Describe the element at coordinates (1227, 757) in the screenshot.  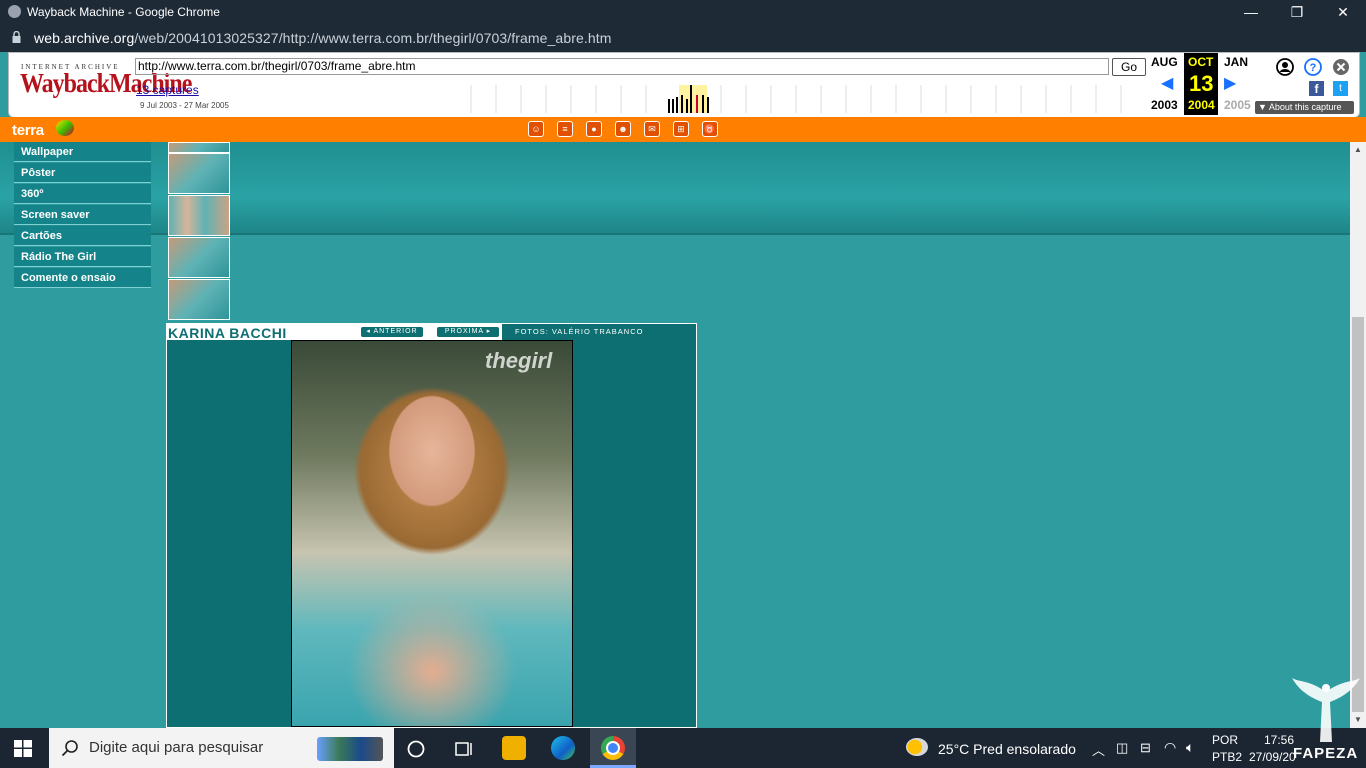
I see `keyboard-layout: PTB2` at that location.